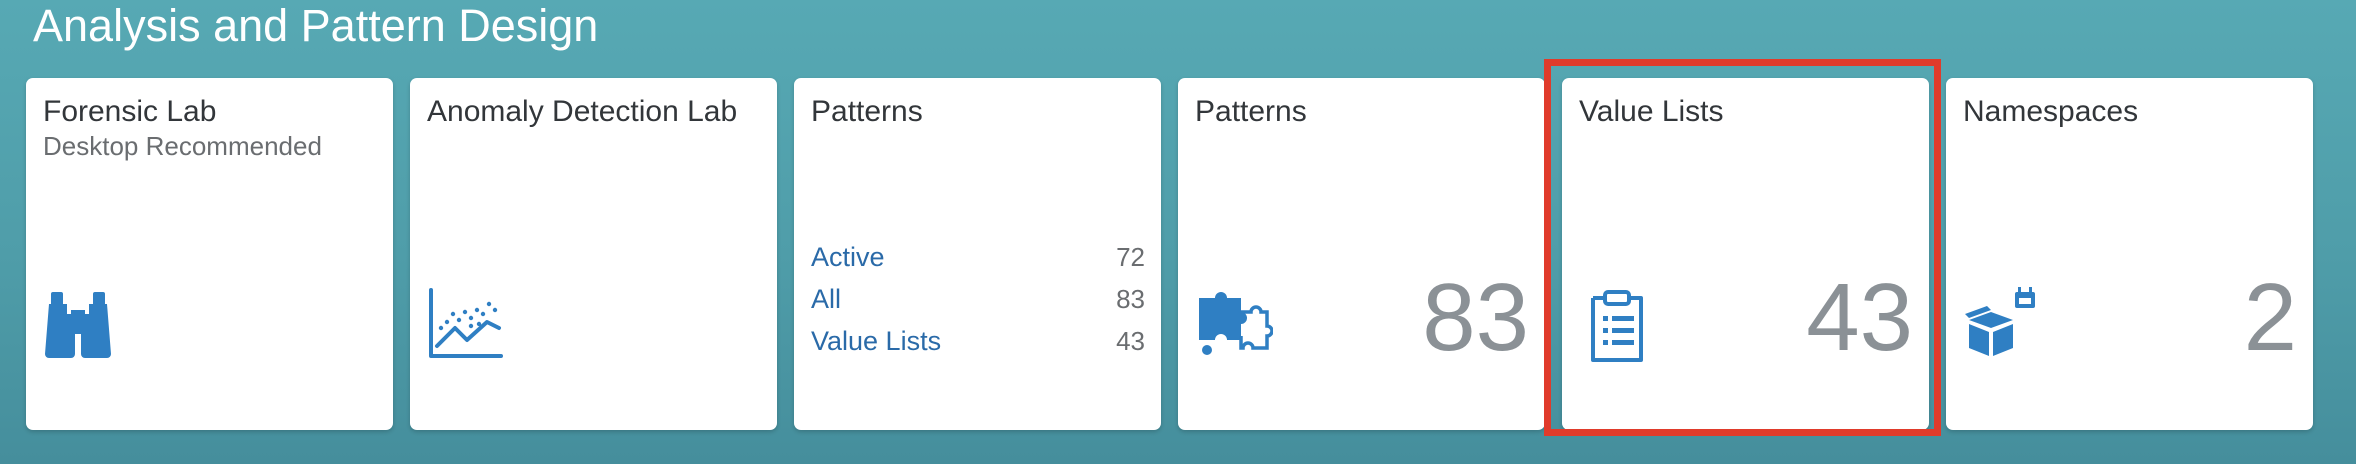 The width and height of the screenshot is (2356, 464). Describe the element at coordinates (130, 111) in the screenshot. I see `tile-title: Forensic Lab` at that location.